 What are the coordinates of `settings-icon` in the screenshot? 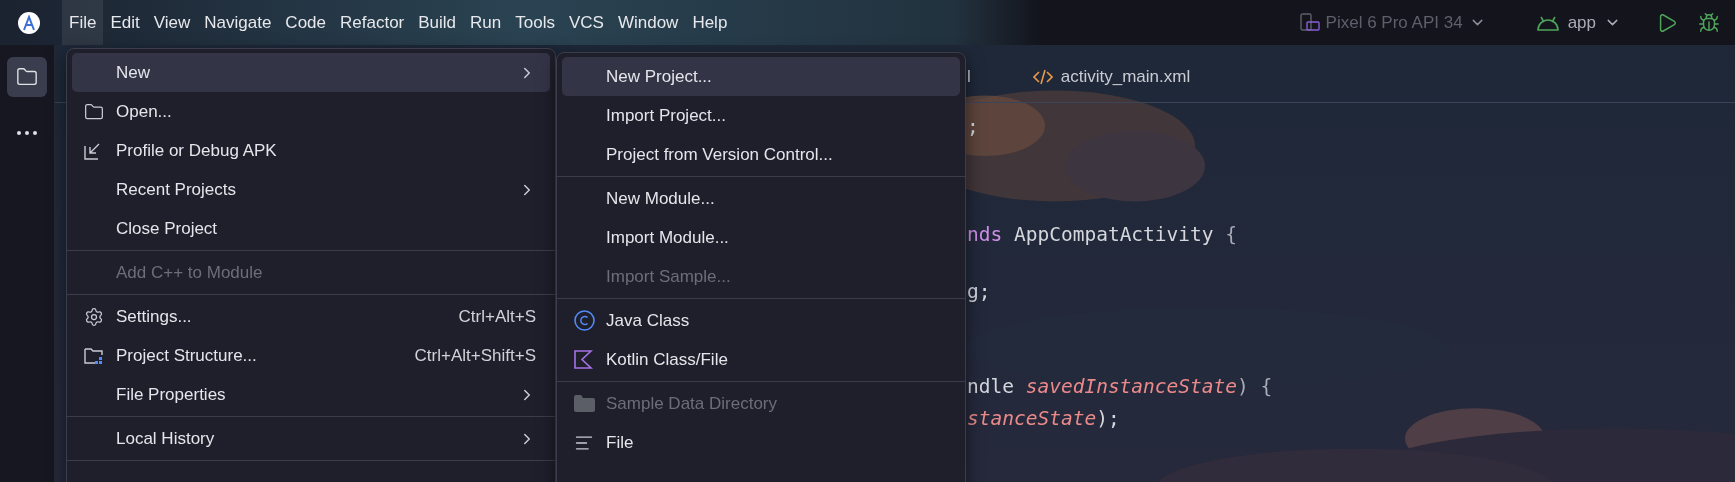 It's located at (94, 316).